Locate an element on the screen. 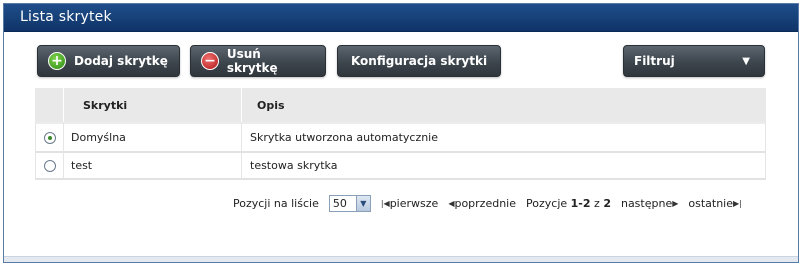 The height and width of the screenshot is (266, 803). panel-title: Lista skrytek is located at coordinates (66, 17).